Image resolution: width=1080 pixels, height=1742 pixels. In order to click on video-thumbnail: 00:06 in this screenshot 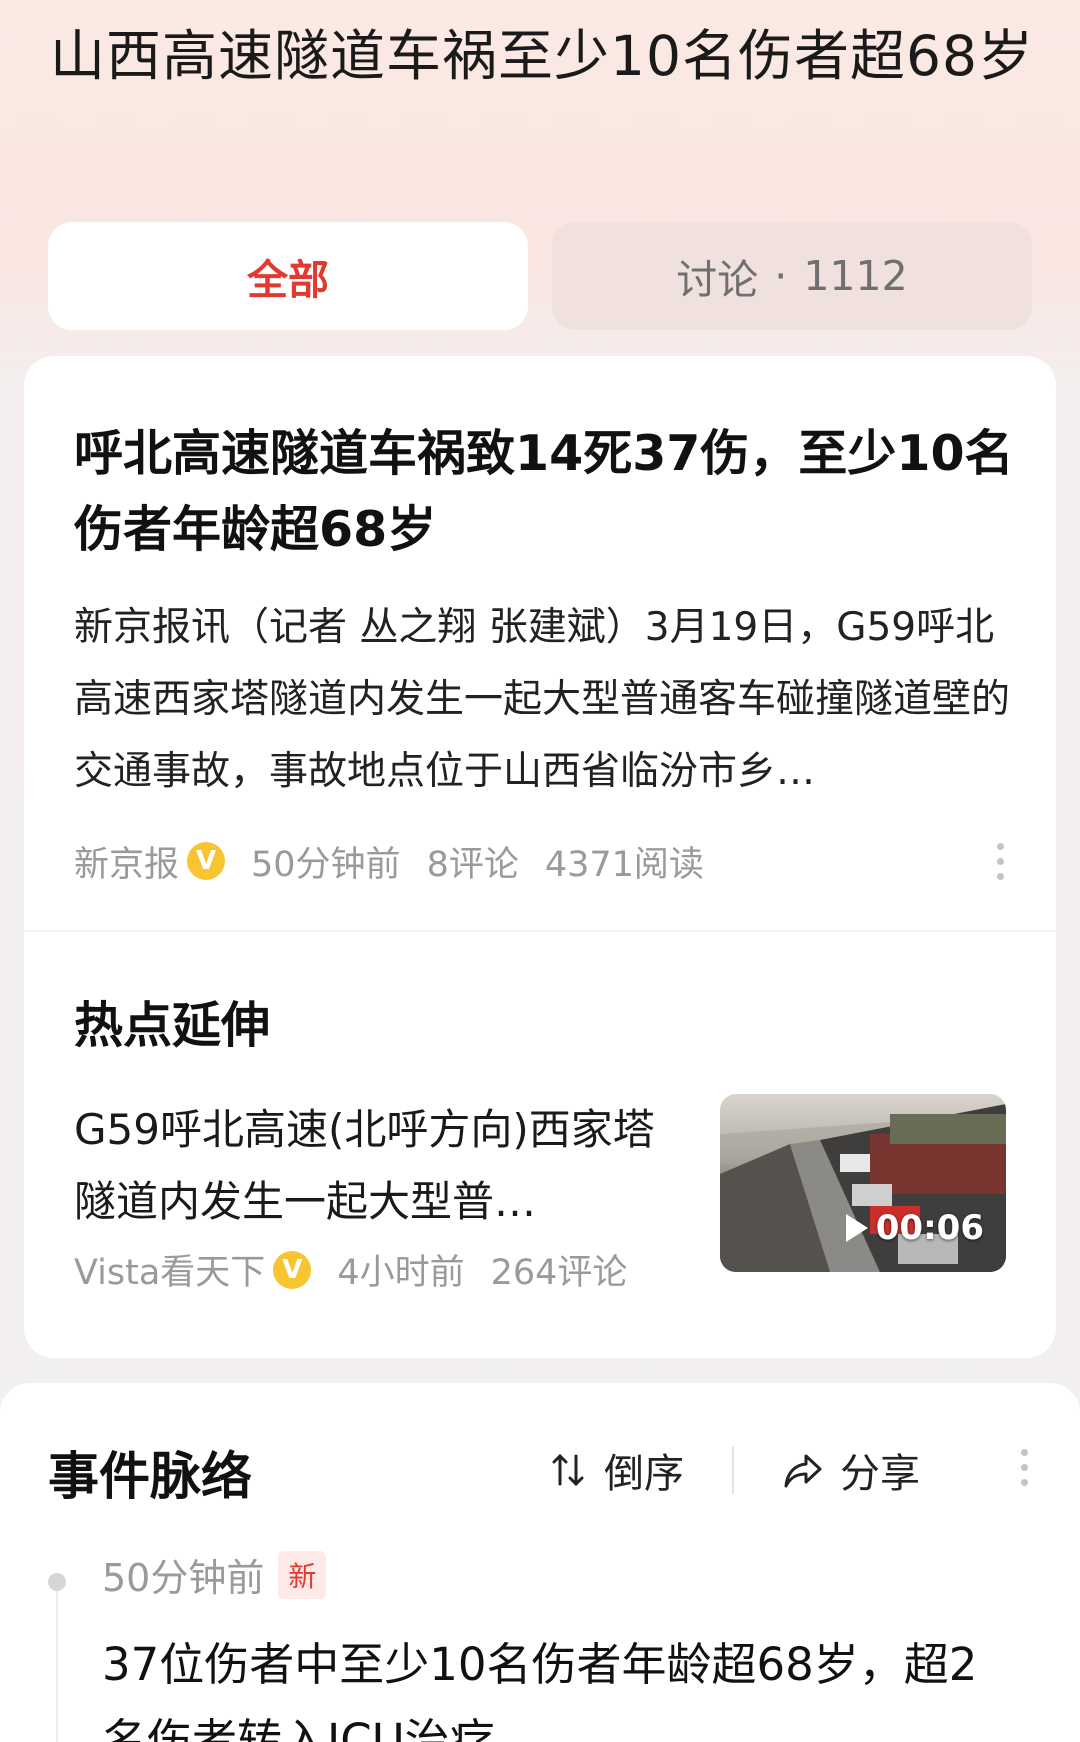, I will do `click(863, 1183)`.